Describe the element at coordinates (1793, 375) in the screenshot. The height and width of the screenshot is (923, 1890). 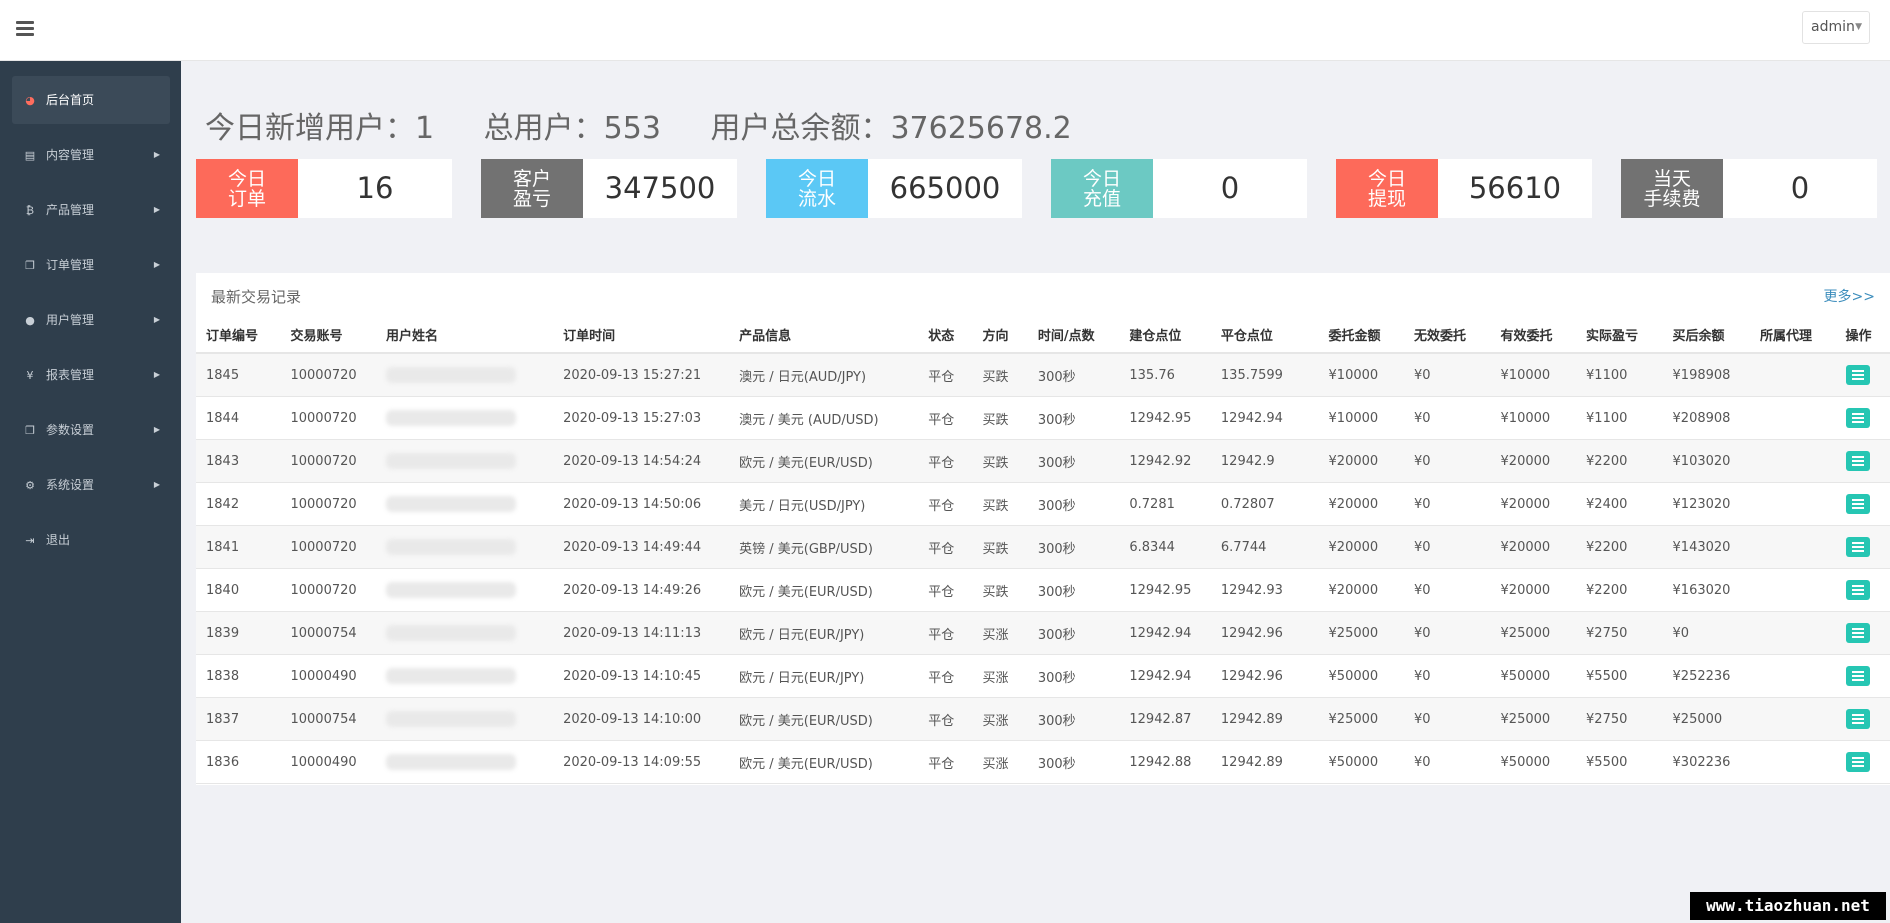
I see `cell-agent` at that location.